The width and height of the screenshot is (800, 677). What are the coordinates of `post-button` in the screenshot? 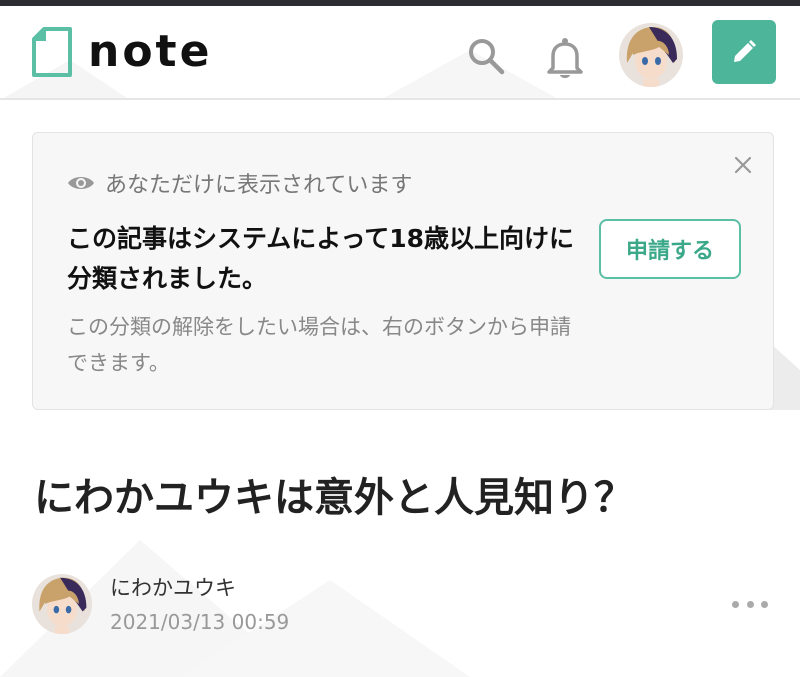 It's located at (744, 52).